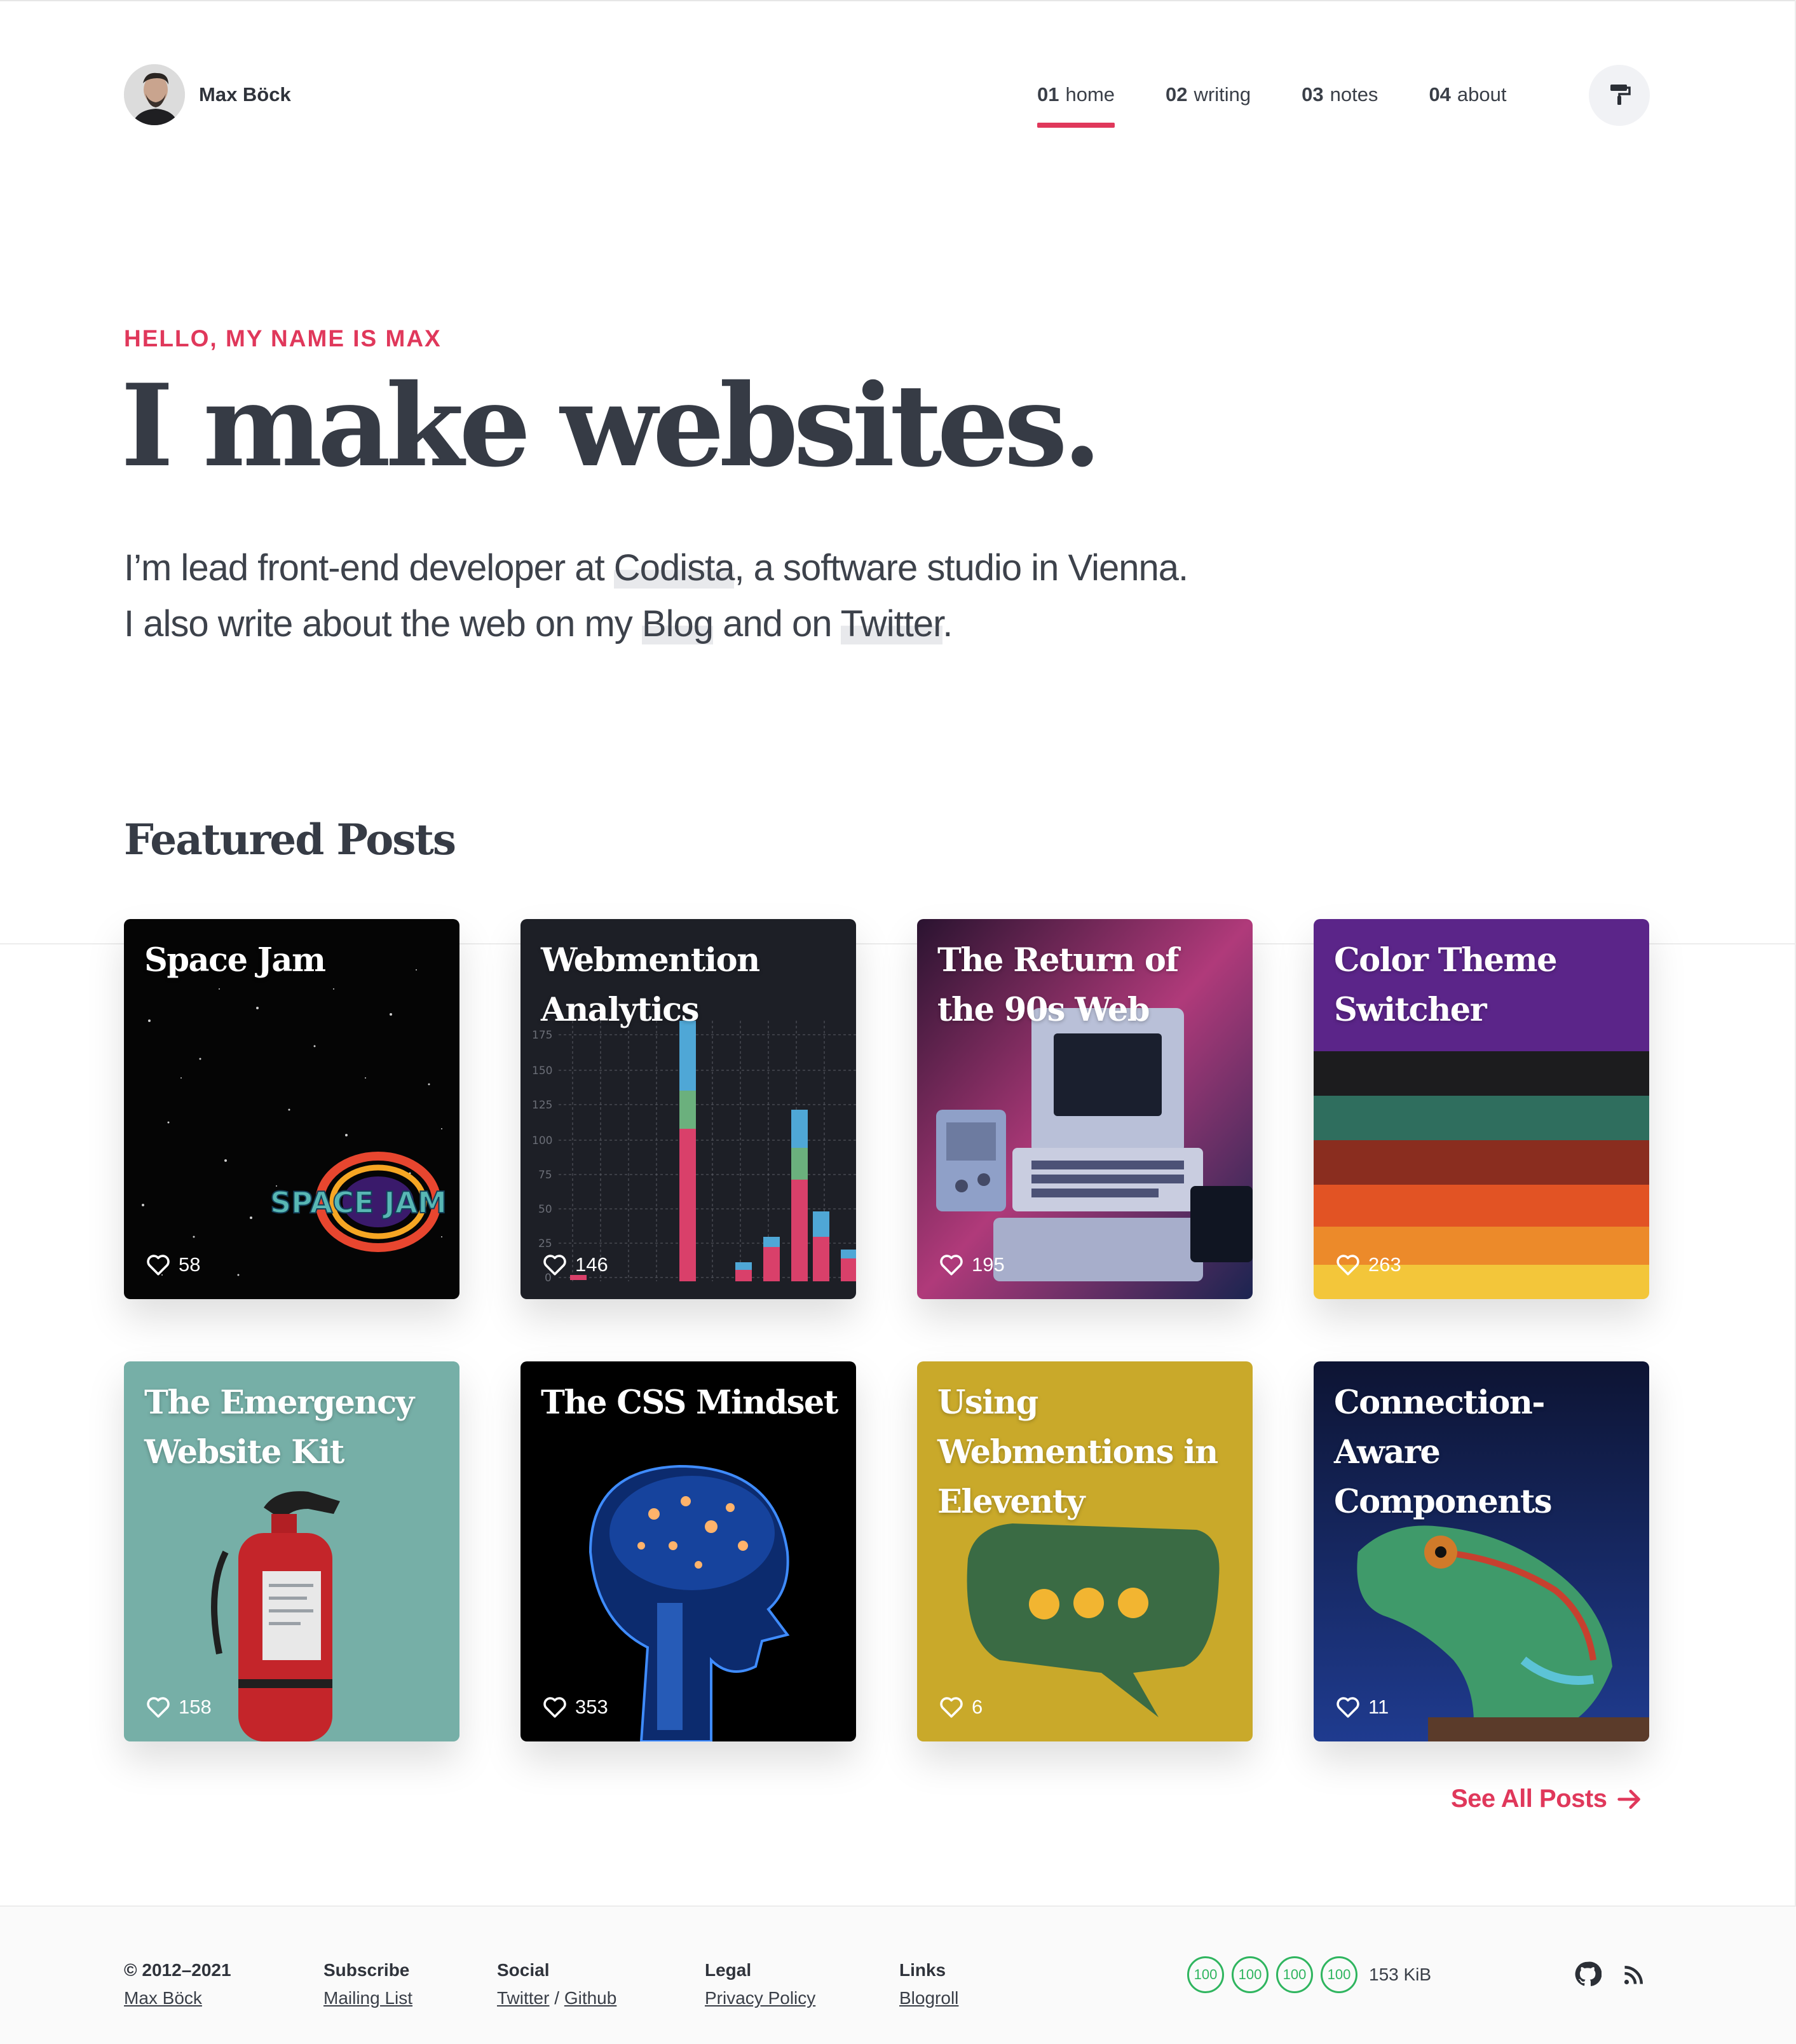  I want to click on nav-home: 01 home, so click(1076, 105).